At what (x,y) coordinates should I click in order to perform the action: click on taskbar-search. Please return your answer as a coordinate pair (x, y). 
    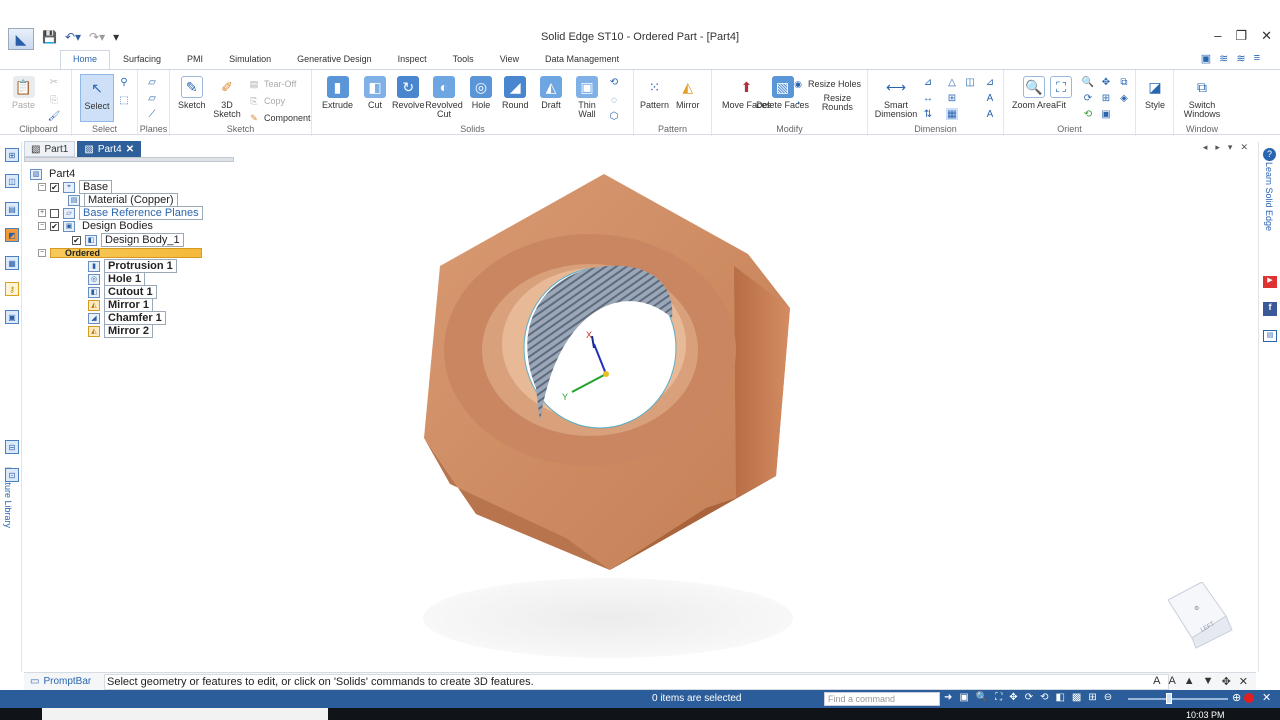
    Looking at the image, I should click on (185, 714).